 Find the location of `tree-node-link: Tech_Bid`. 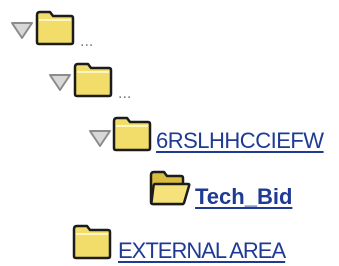

tree-node-link: Tech_Bid is located at coordinates (243, 197).